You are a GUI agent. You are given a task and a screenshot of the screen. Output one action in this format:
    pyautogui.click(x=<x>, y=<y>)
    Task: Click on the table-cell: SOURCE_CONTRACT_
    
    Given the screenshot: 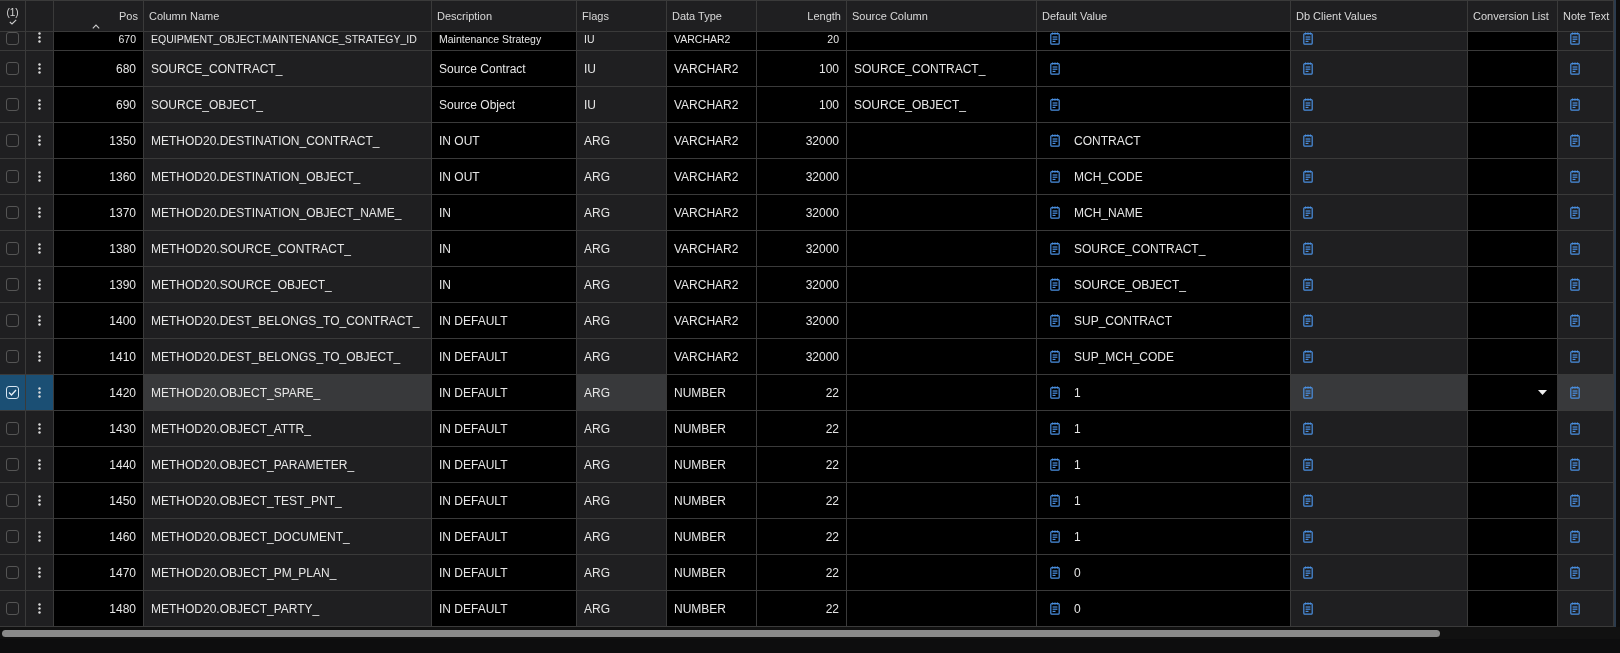 What is the action you would take?
    pyautogui.click(x=1164, y=248)
    